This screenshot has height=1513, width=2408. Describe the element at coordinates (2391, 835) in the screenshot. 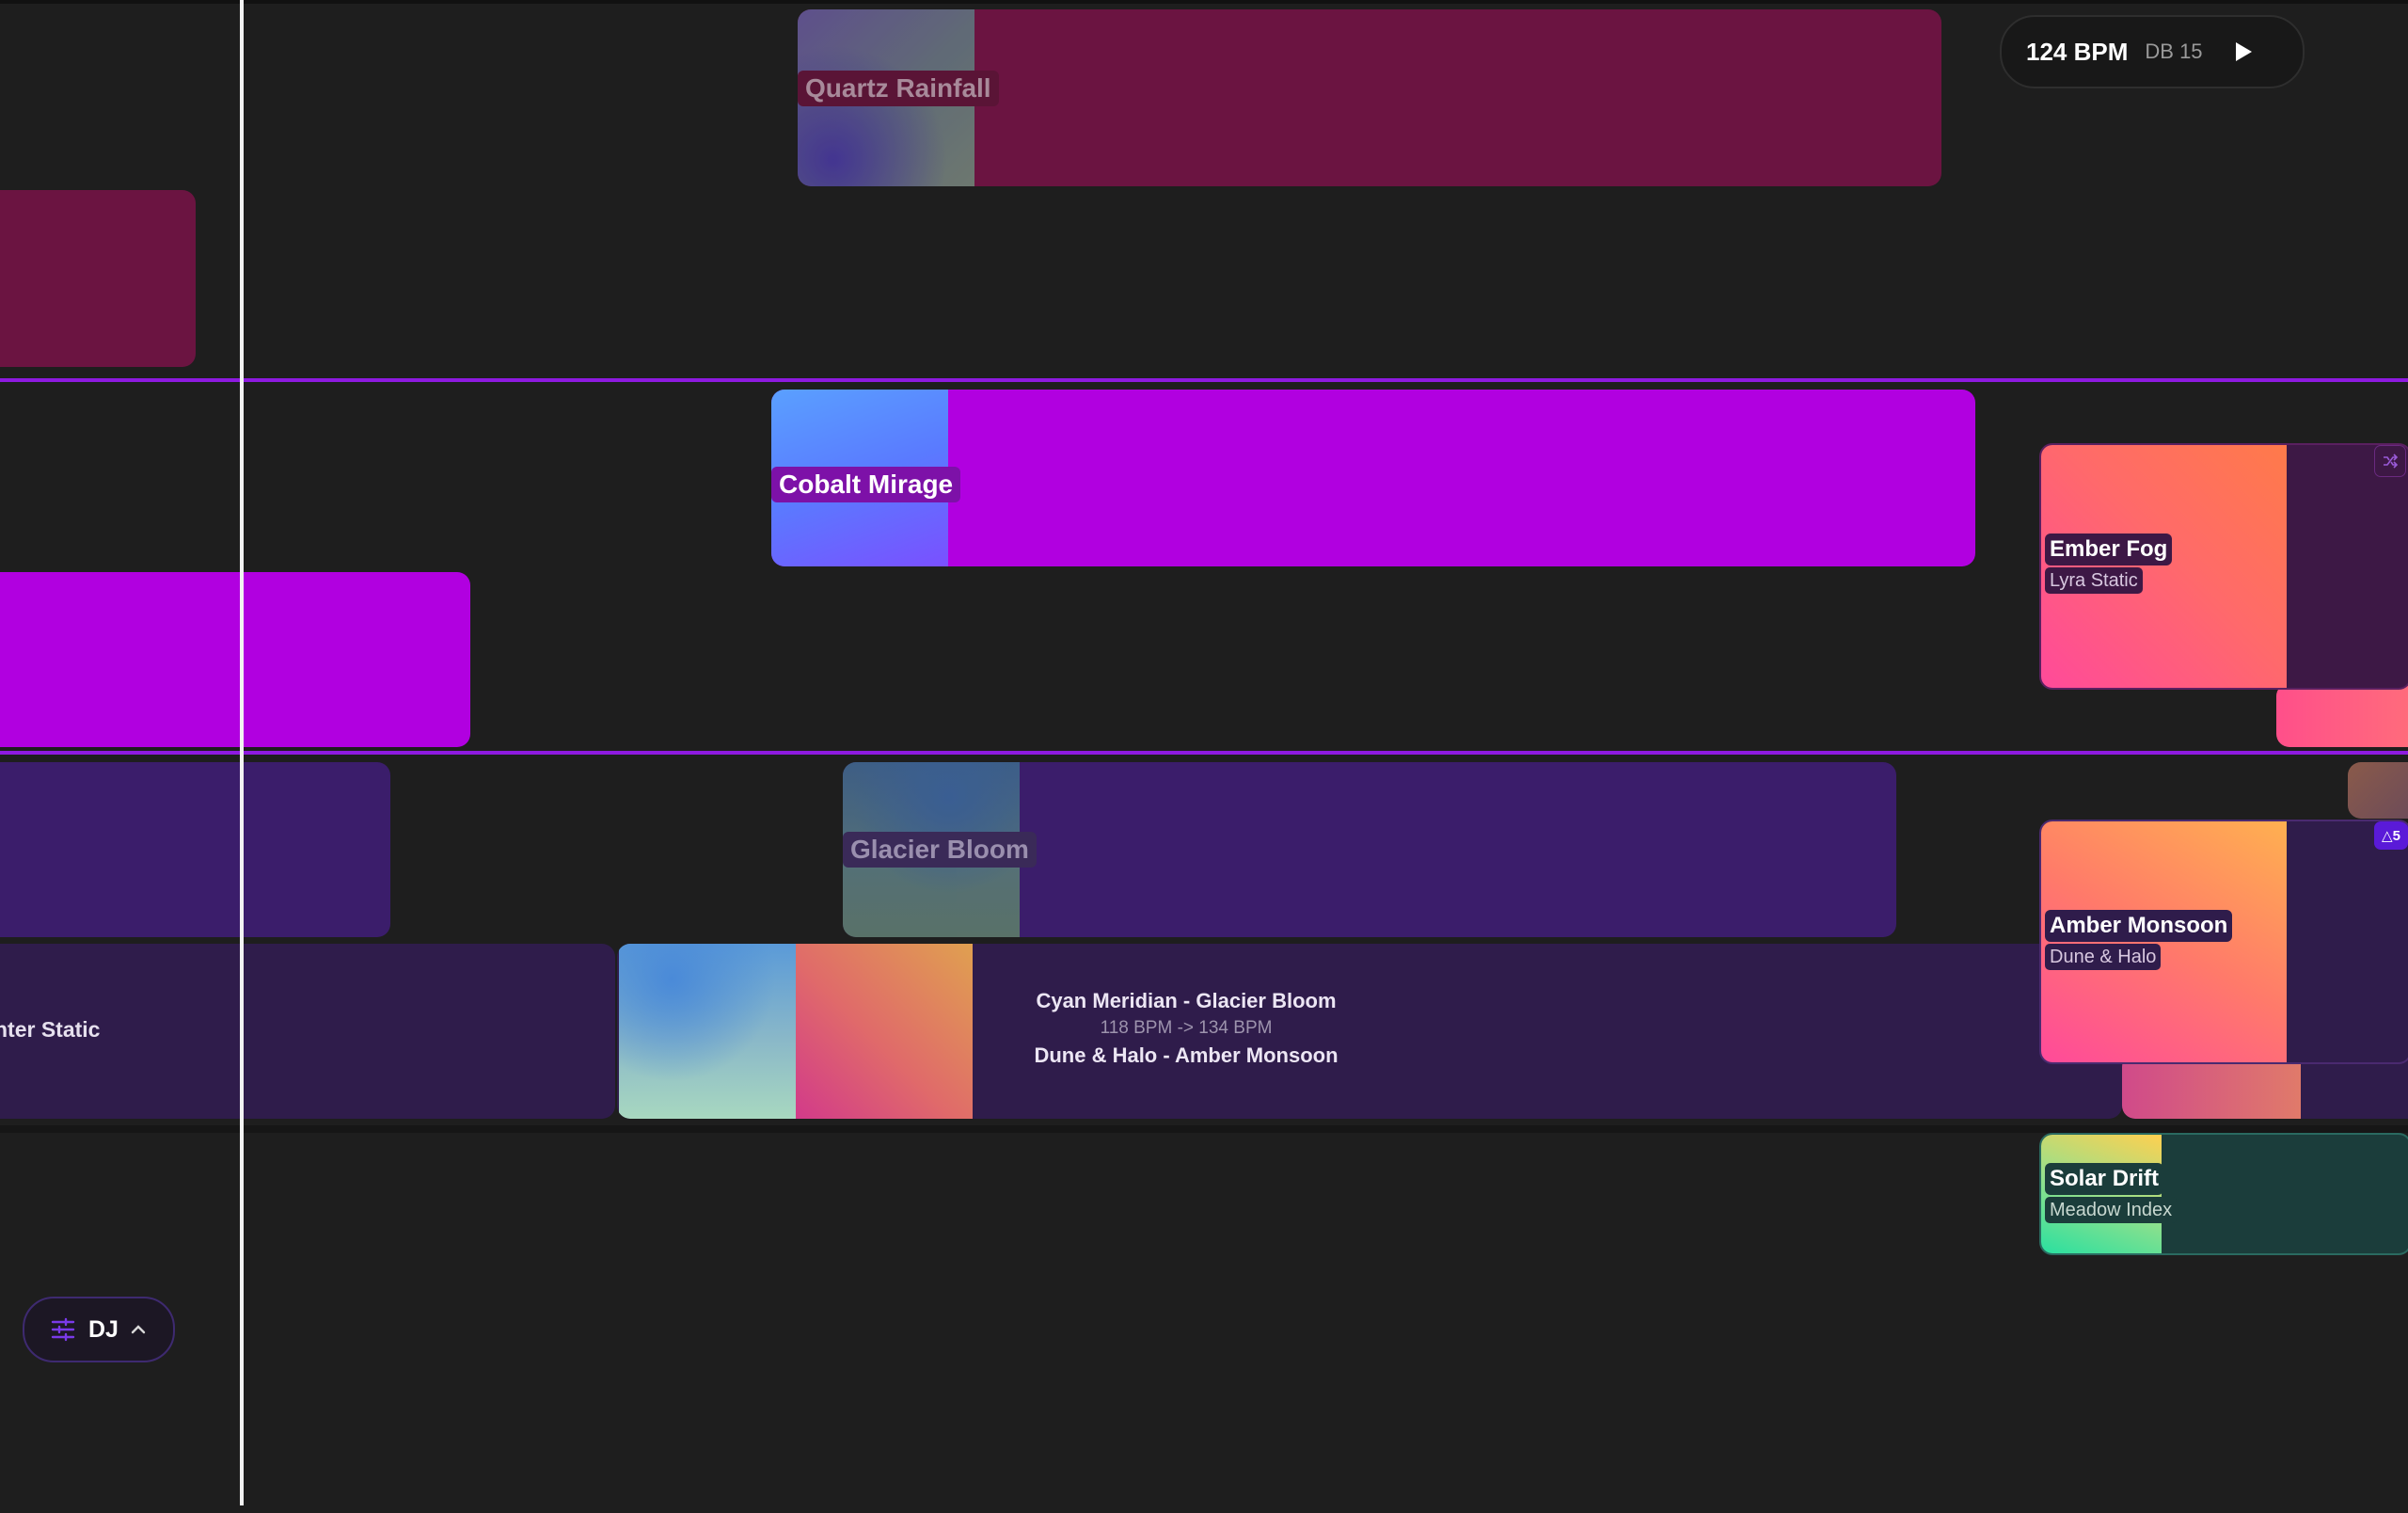

I see `key-badge: △5` at that location.